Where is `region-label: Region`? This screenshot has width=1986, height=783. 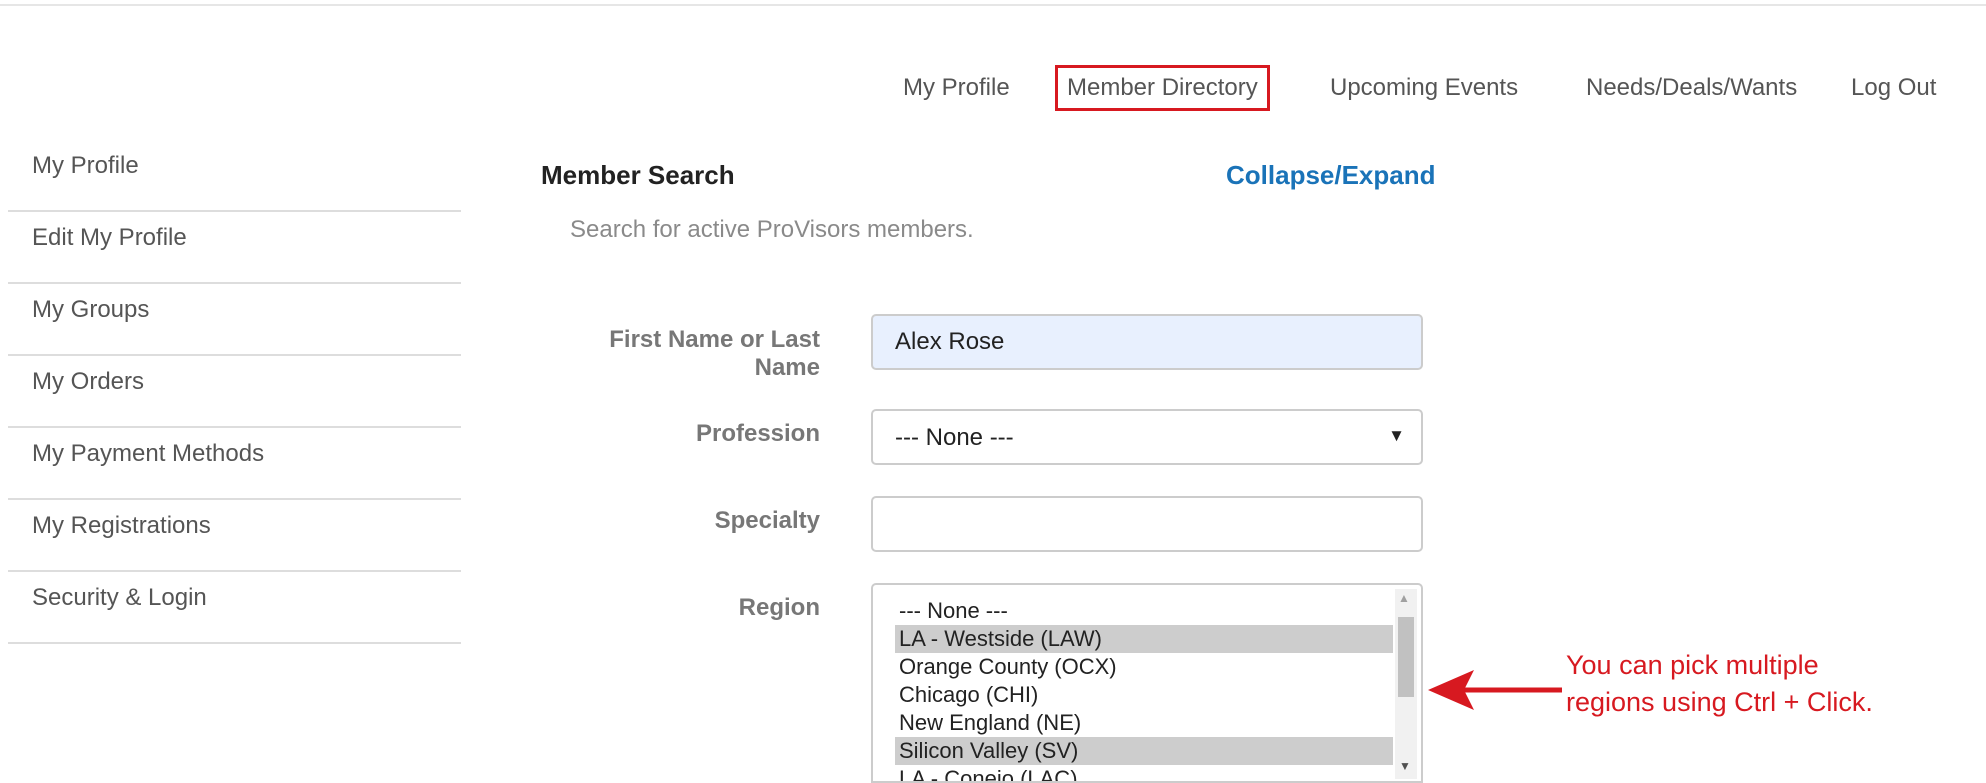 region-label: Region is located at coordinates (779, 607).